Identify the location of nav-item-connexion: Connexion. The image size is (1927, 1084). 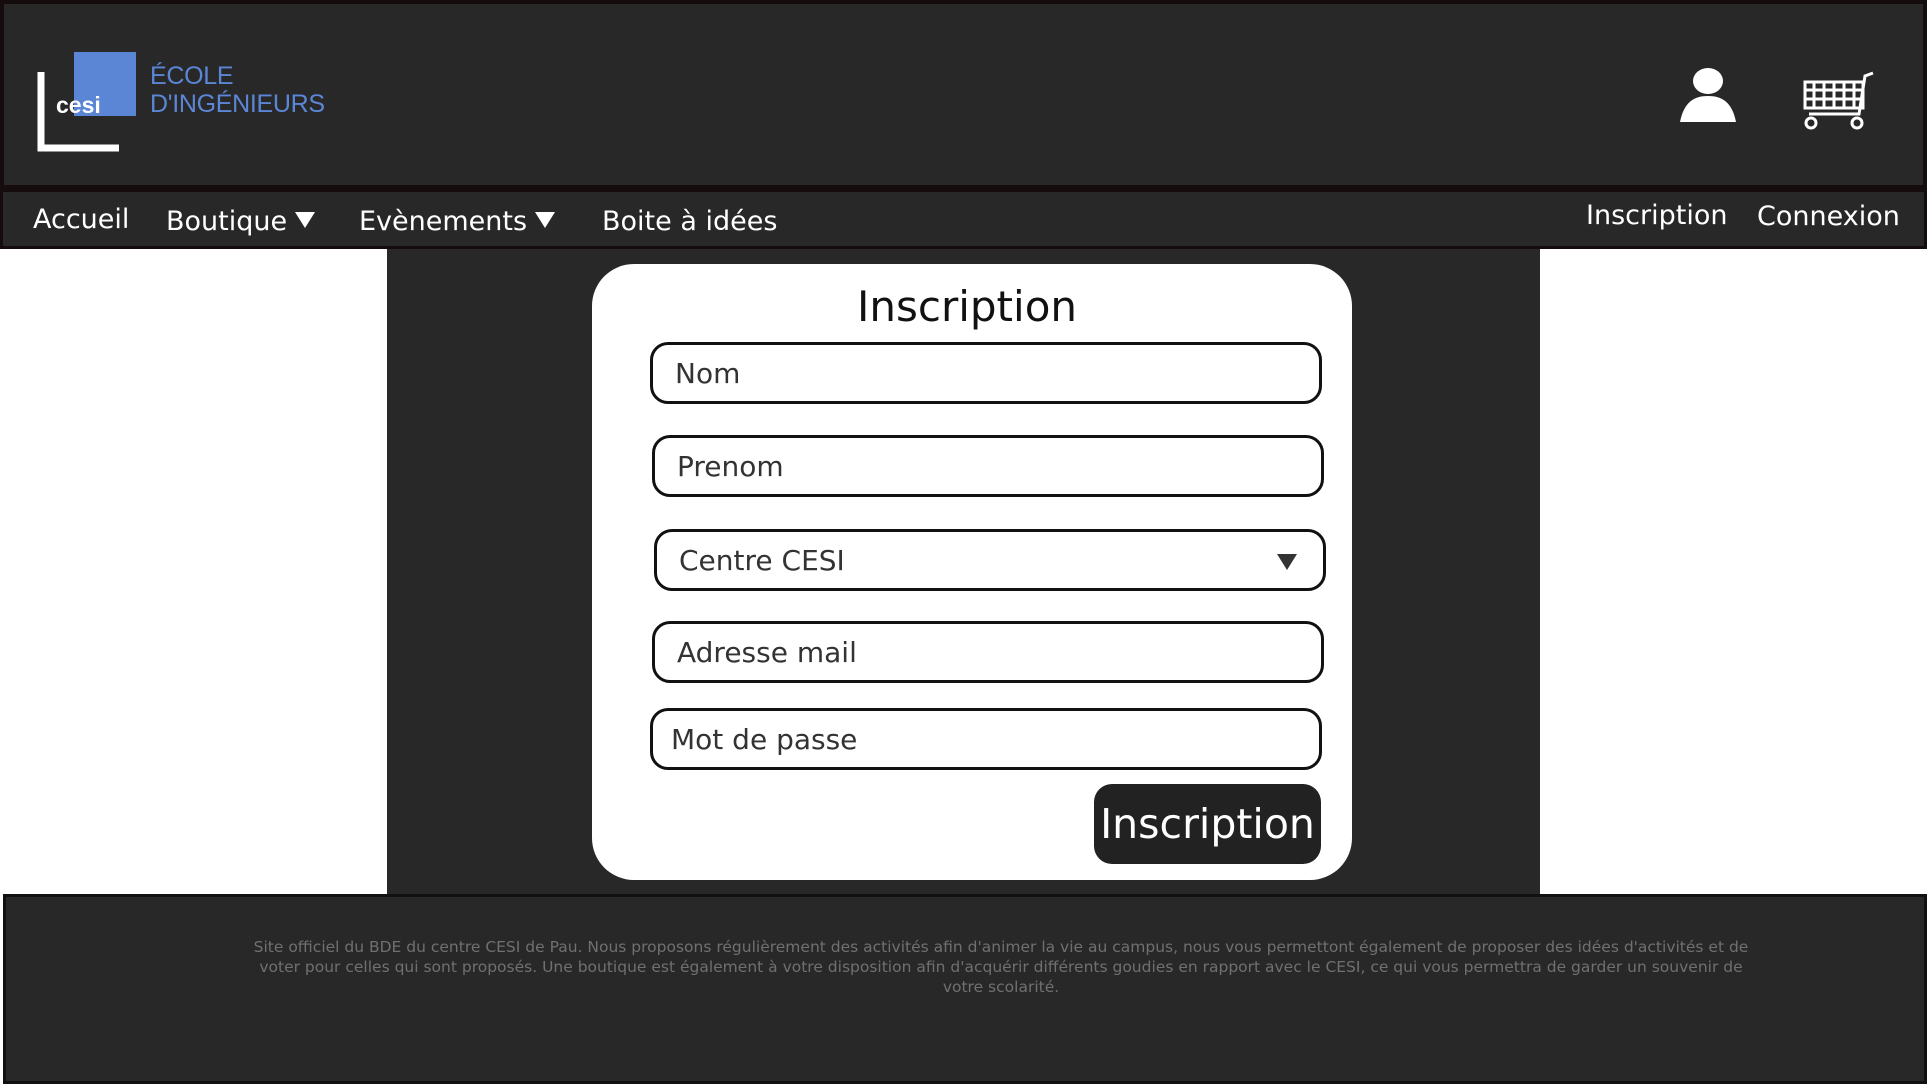
(1828, 216).